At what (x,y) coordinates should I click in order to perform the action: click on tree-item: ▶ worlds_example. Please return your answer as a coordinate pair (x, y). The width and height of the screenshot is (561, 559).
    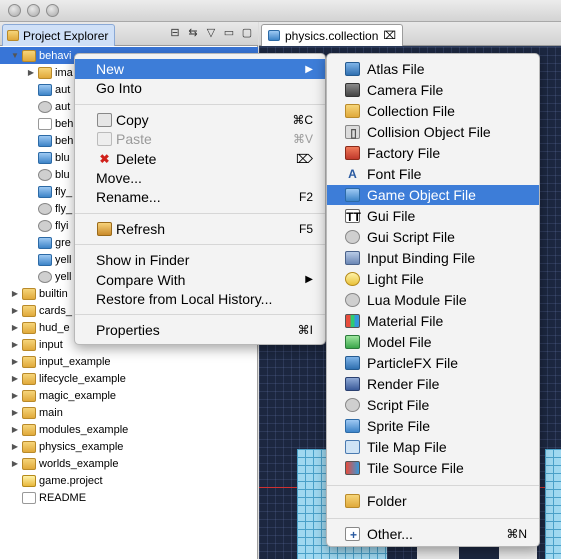
    Looking at the image, I should click on (129, 463).